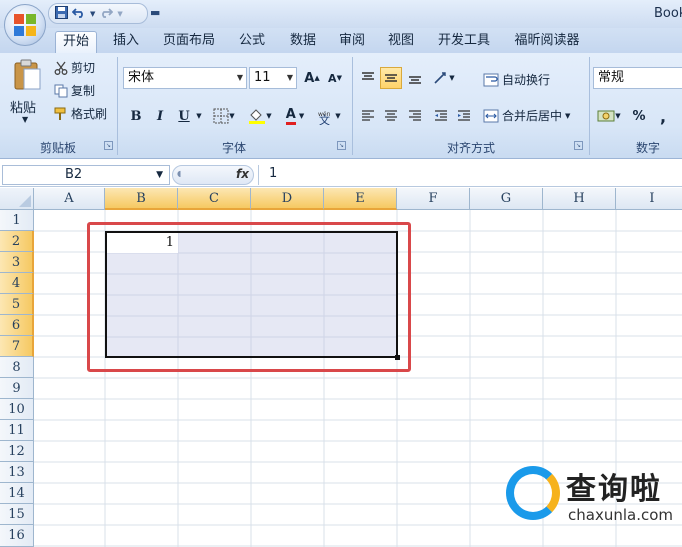 This screenshot has width=682, height=547. Describe the element at coordinates (547, 42) in the screenshot. I see `tab-foxit-reader: 福昕阅读器` at that location.